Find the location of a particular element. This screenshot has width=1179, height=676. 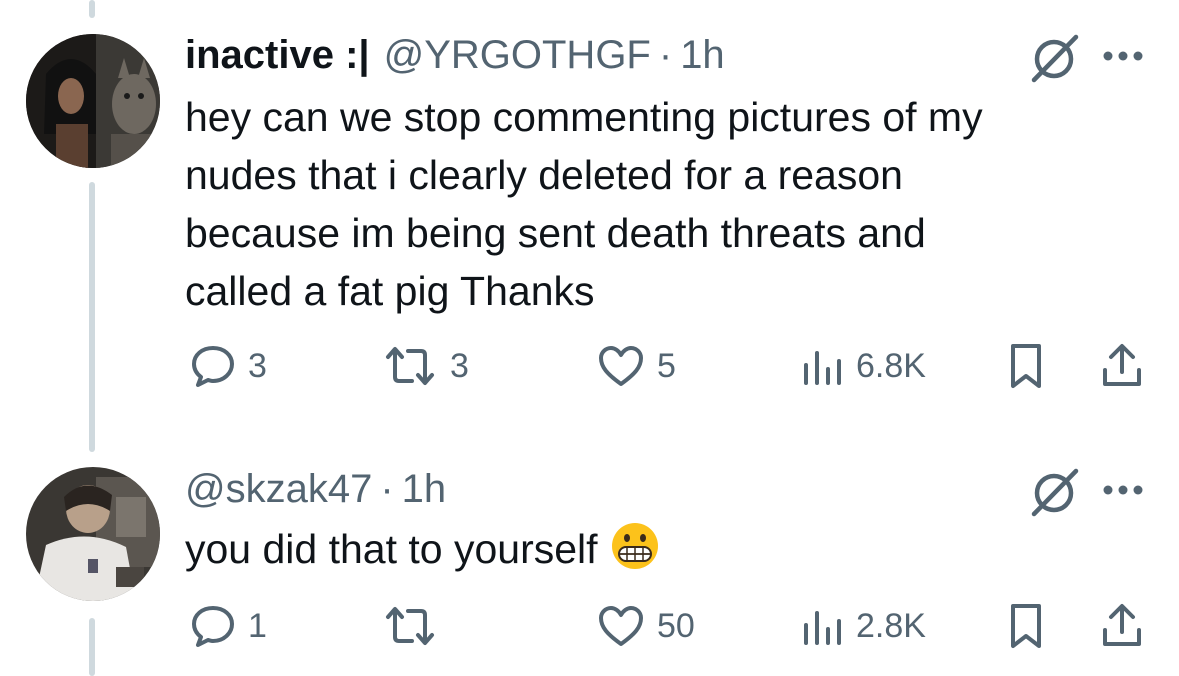

reply-button: 3 is located at coordinates (228, 366).